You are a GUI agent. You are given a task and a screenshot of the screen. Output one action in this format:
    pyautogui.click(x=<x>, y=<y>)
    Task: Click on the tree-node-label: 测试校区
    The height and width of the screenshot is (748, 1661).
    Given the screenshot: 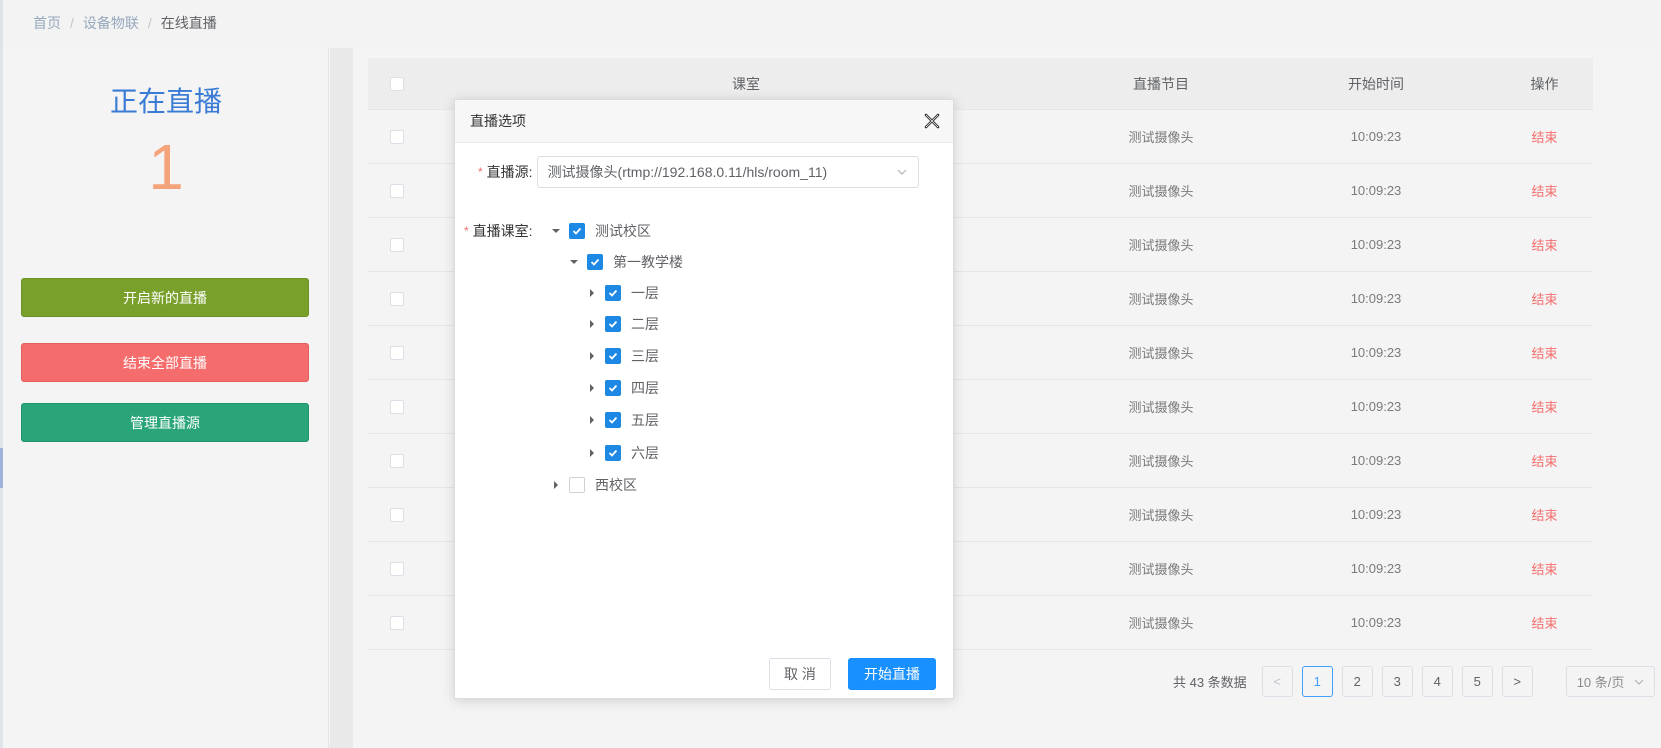 What is the action you would take?
    pyautogui.click(x=623, y=231)
    